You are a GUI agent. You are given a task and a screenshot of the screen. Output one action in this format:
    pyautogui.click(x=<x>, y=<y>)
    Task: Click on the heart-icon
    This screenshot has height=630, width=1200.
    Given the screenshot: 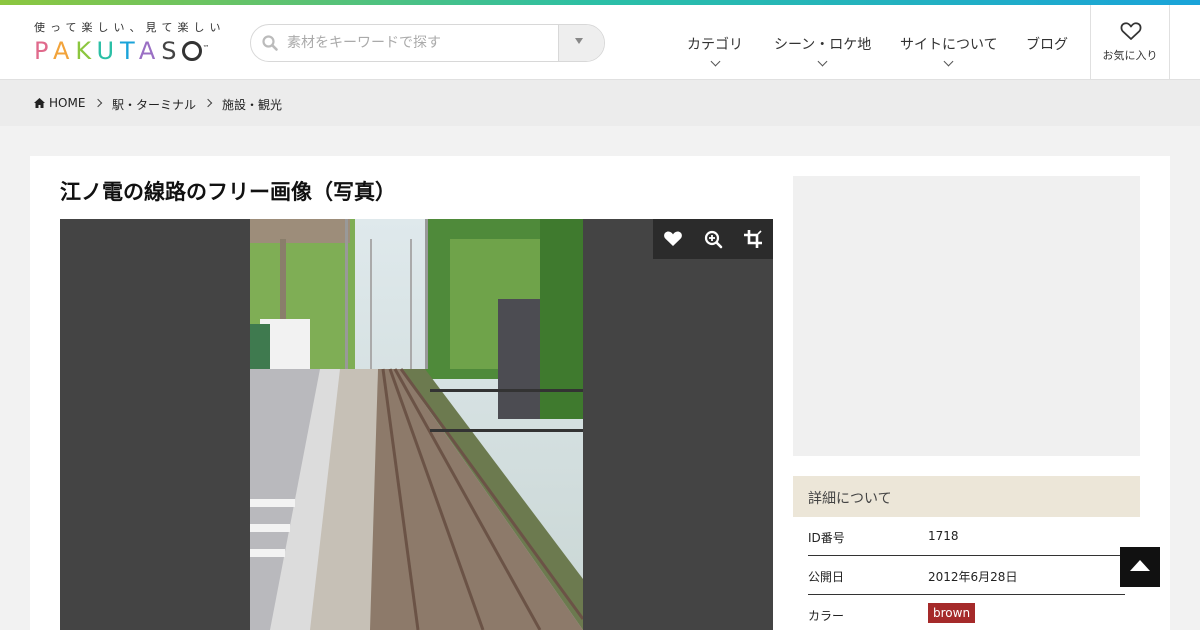 What is the action you would take?
    pyautogui.click(x=673, y=238)
    